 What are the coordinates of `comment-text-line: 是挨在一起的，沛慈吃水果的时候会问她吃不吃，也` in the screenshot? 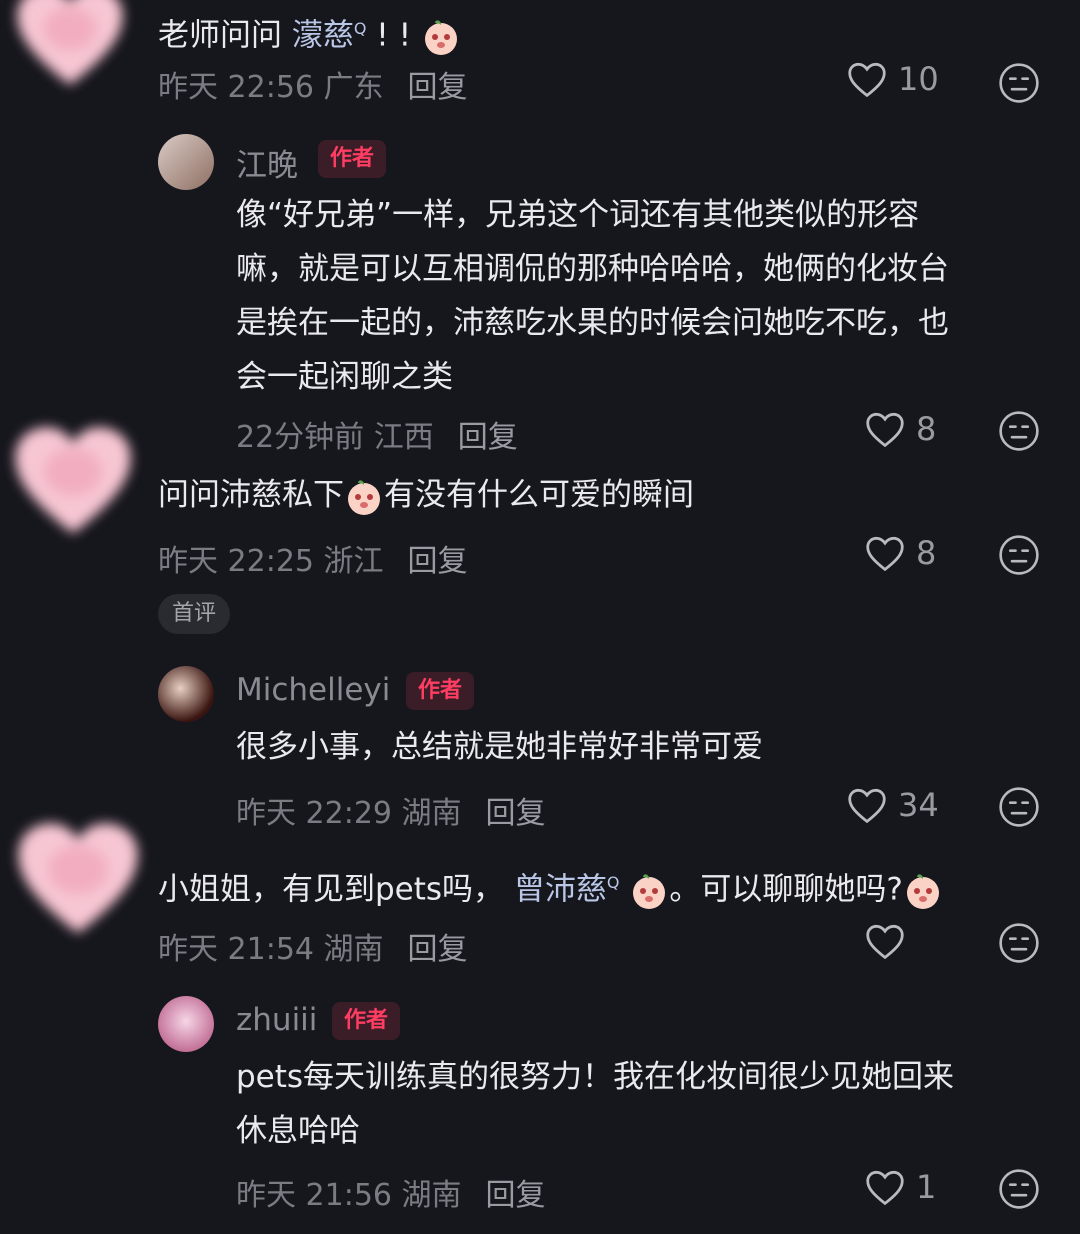 It's located at (592, 323).